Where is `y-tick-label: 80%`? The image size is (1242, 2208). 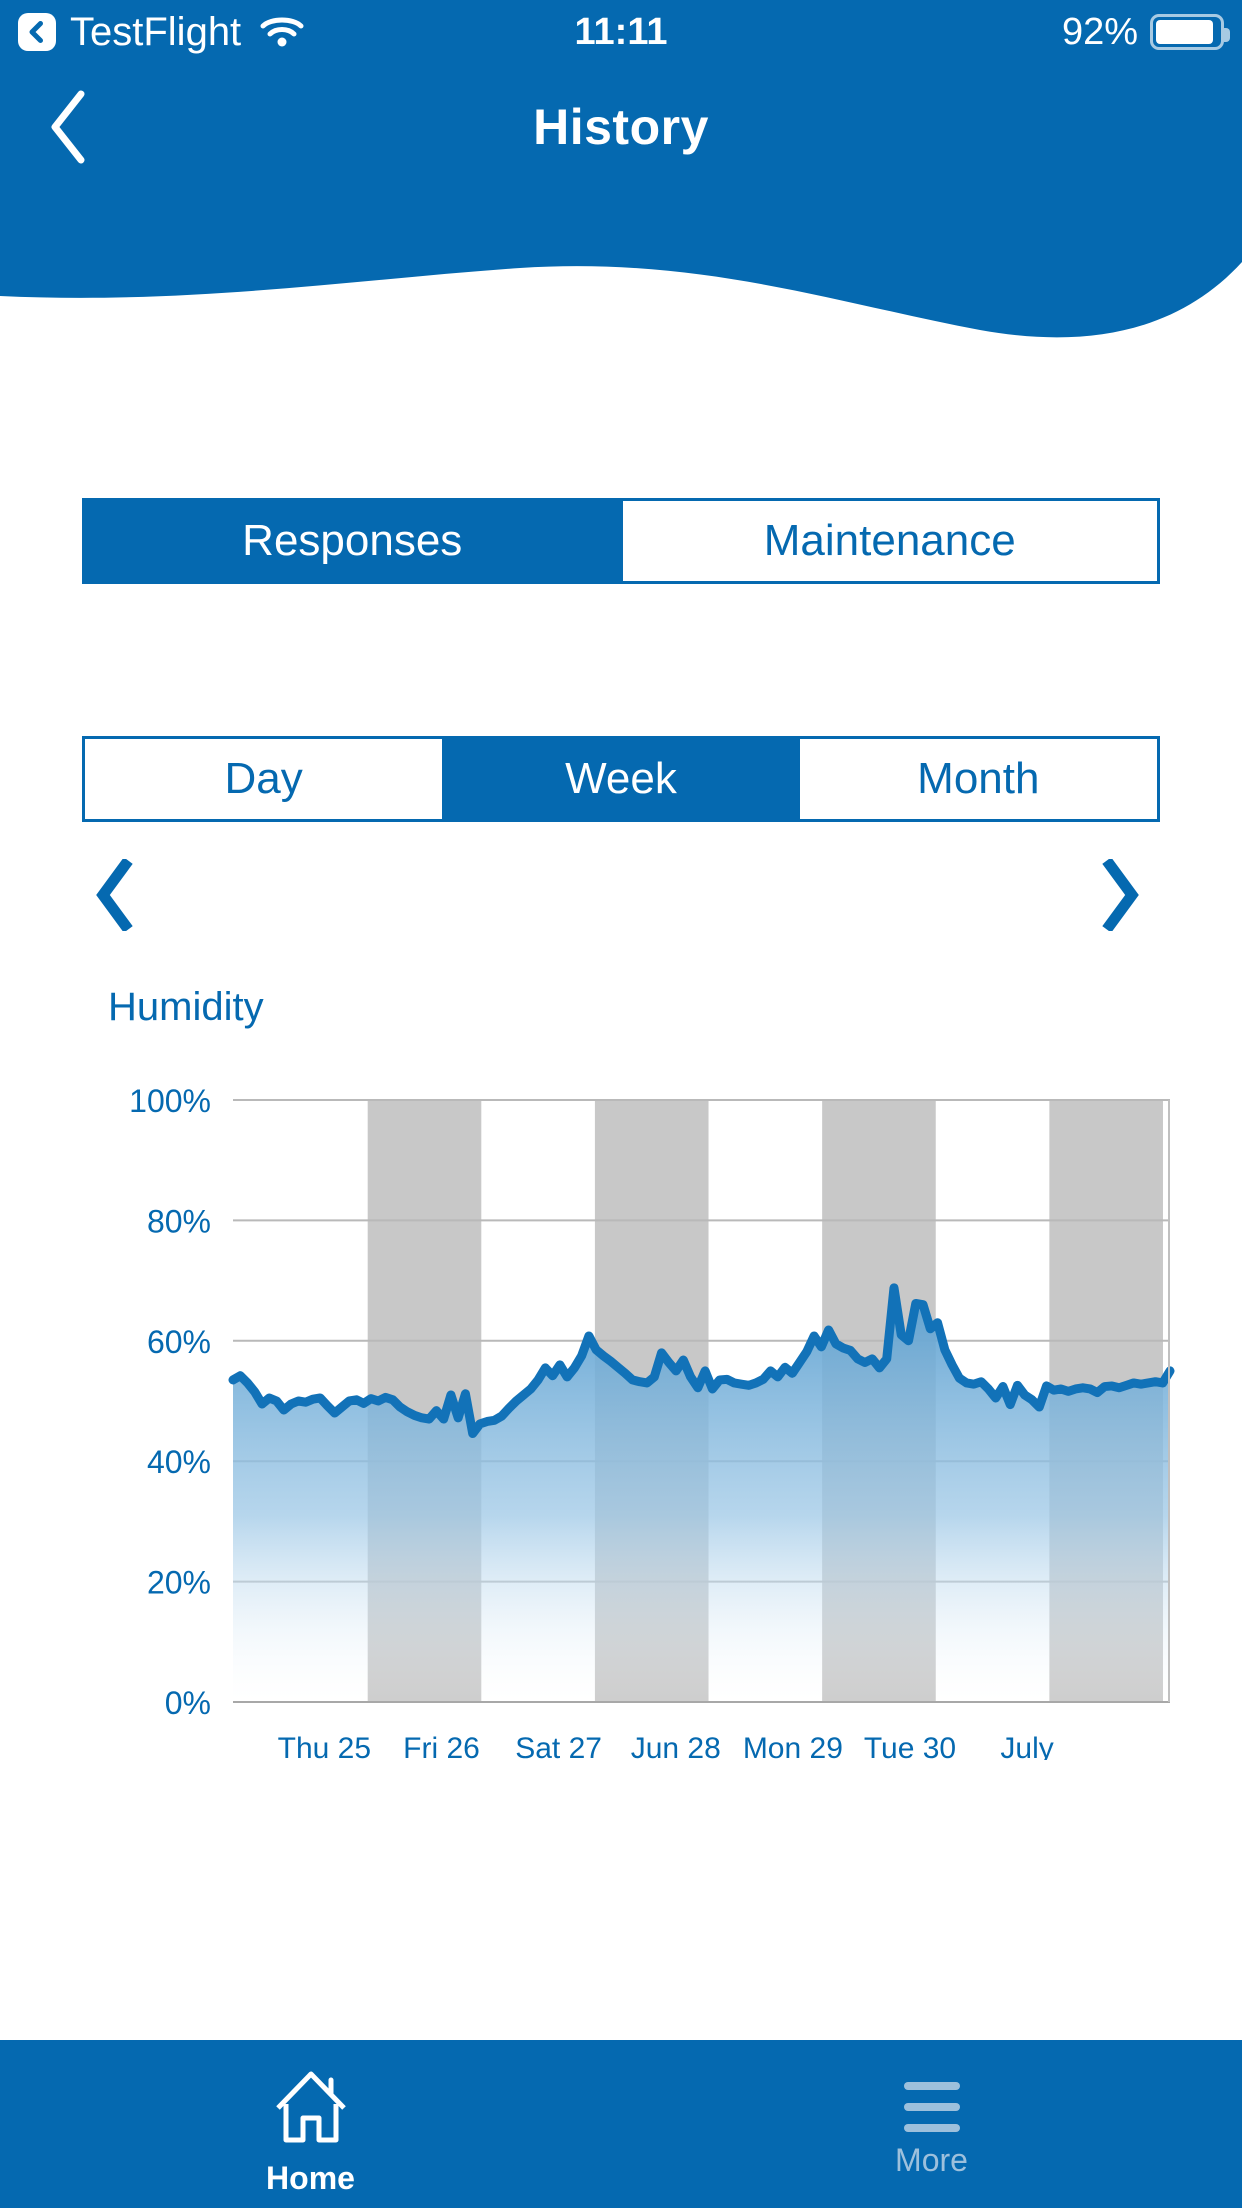
y-tick-label: 80% is located at coordinates (179, 1221).